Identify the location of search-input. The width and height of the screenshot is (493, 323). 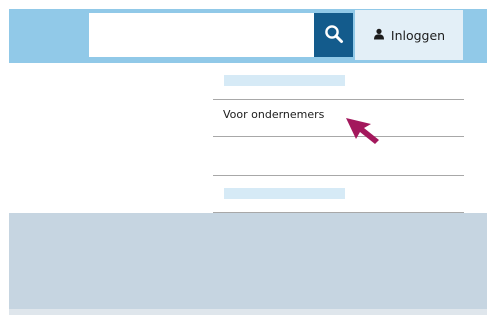
(201, 35).